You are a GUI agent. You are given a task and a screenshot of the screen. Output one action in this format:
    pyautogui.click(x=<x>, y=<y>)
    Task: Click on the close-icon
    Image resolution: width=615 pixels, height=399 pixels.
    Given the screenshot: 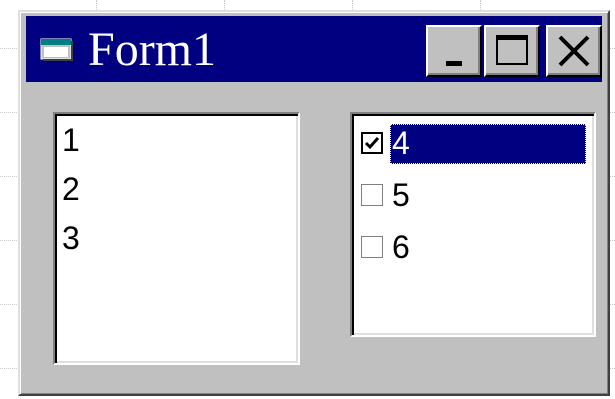 What is the action you would take?
    pyautogui.click(x=574, y=51)
    